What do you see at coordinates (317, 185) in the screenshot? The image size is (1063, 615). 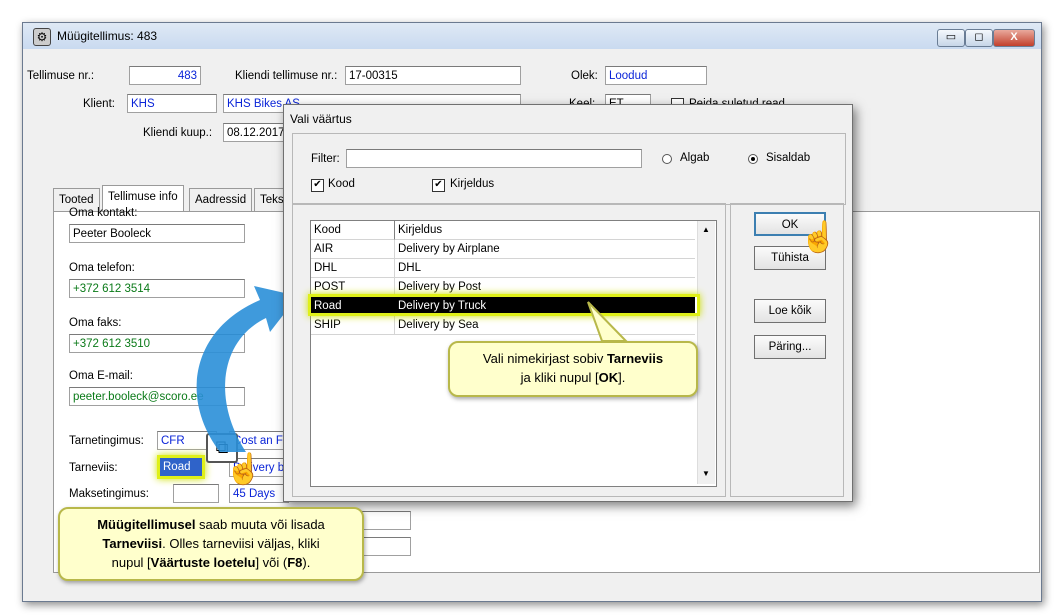 I see `code-checkbox: ✔` at bounding box center [317, 185].